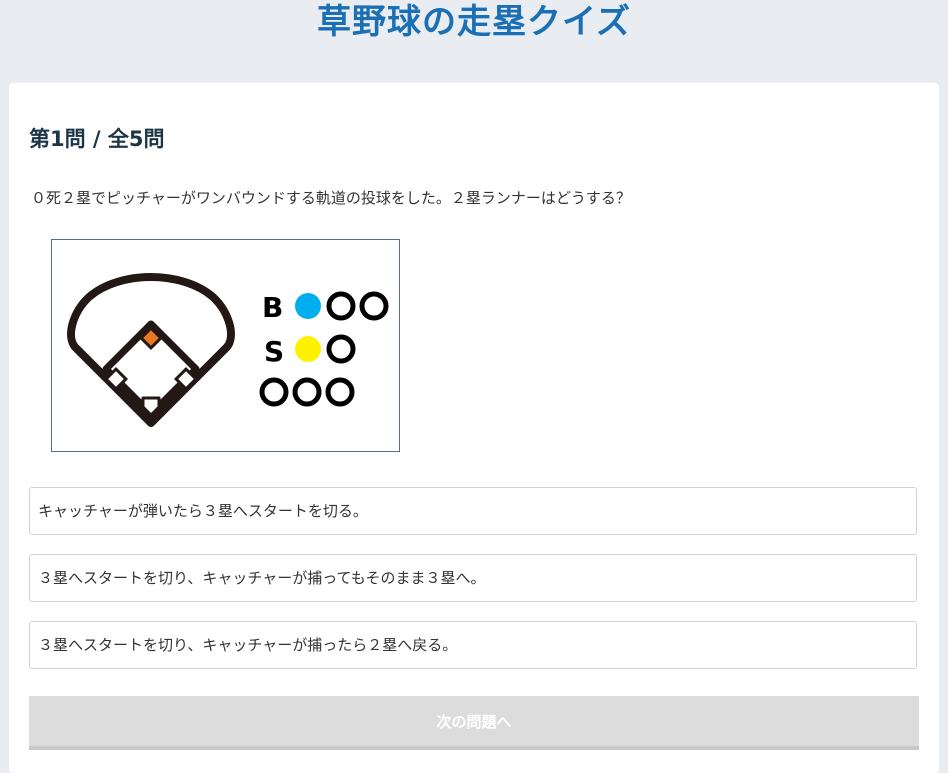 The image size is (948, 773). I want to click on page-title: 草野球の走塁クイズ, so click(474, 22).